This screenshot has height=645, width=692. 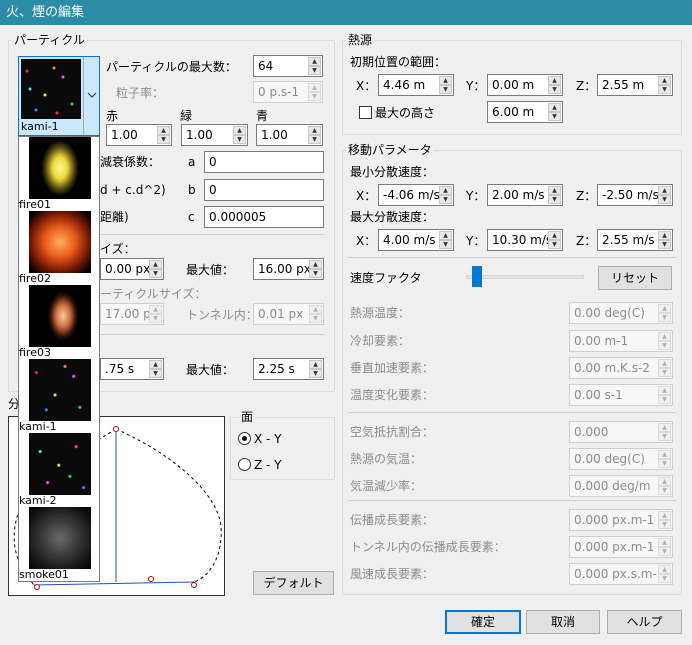 I want to click on min-speed-z-stepper: -2.50 m/s ▲ ▼, so click(x=635, y=195).